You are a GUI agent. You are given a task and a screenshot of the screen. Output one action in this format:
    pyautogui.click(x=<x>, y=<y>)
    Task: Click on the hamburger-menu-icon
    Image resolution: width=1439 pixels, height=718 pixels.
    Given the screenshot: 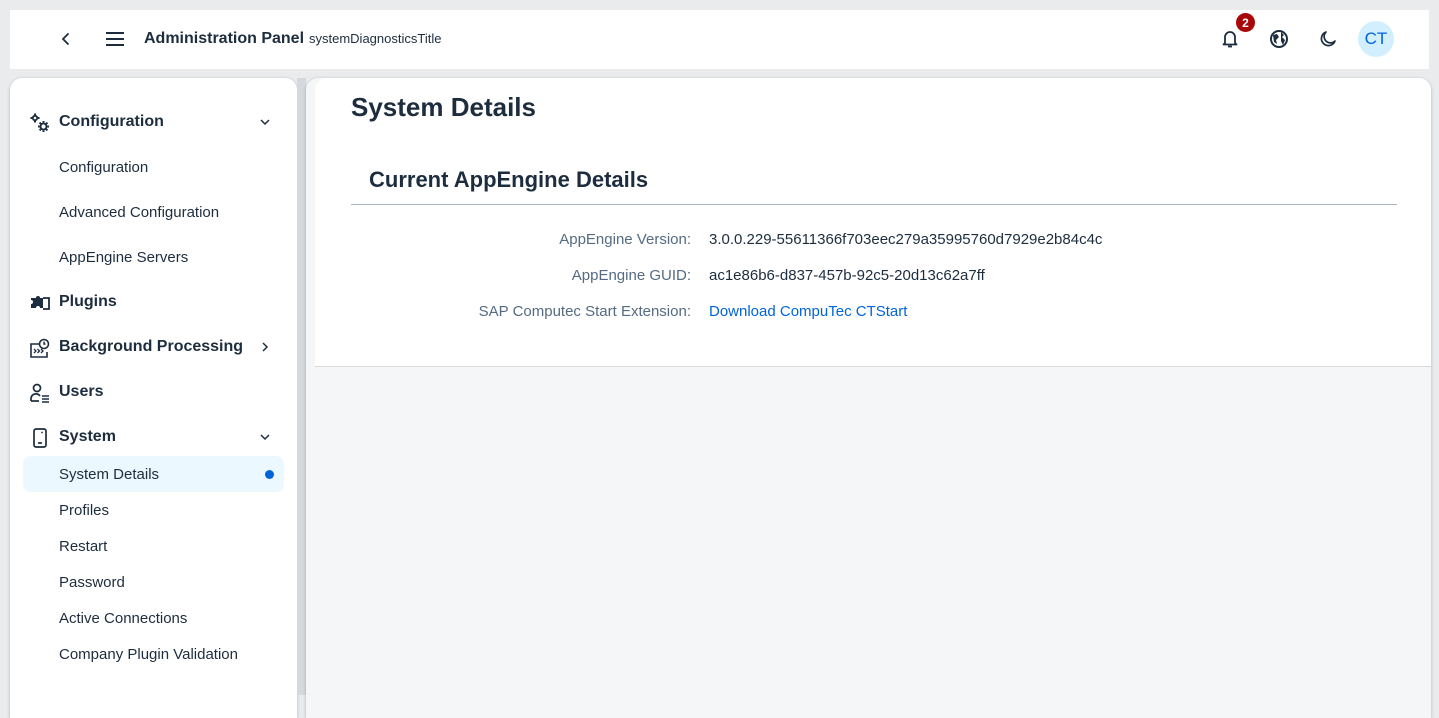 What is the action you would take?
    pyautogui.click(x=115, y=39)
    